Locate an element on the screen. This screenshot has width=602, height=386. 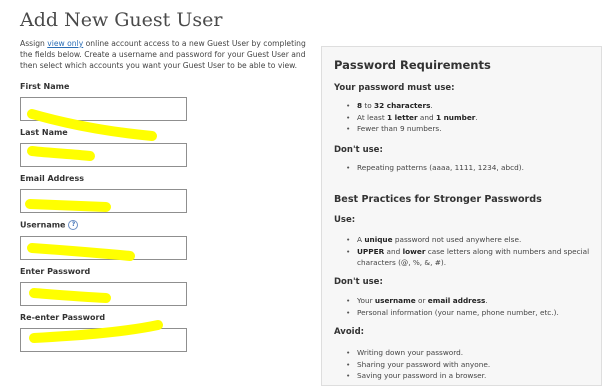
enter-password-input is located at coordinates (103, 294).